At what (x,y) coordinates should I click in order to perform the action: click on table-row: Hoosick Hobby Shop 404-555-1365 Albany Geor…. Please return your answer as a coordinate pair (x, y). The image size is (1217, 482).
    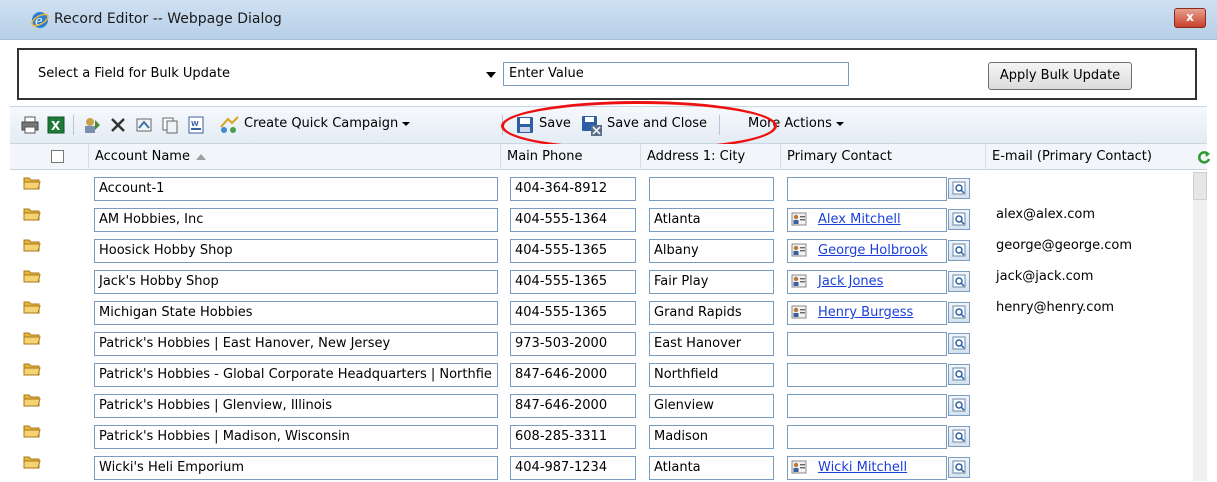
    Looking at the image, I should click on (600, 249).